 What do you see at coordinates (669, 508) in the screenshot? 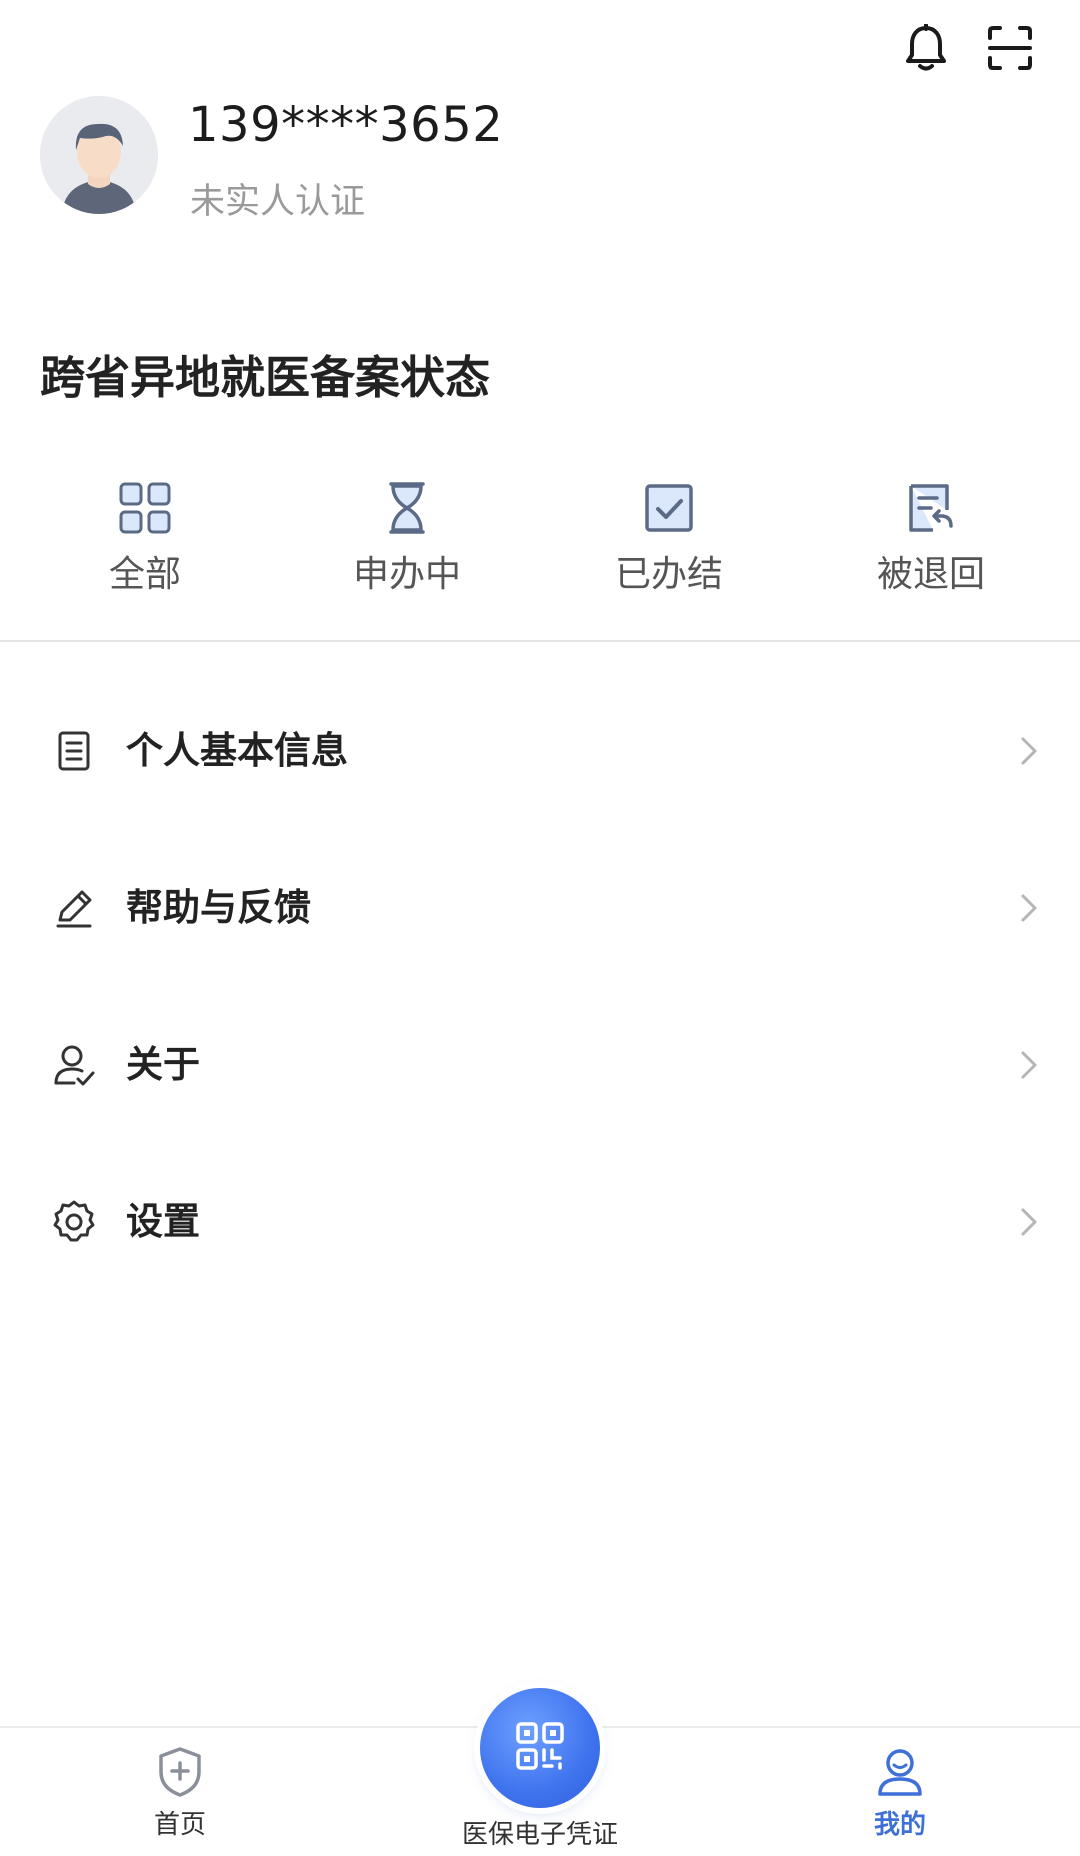
I see `check-square-icon` at bounding box center [669, 508].